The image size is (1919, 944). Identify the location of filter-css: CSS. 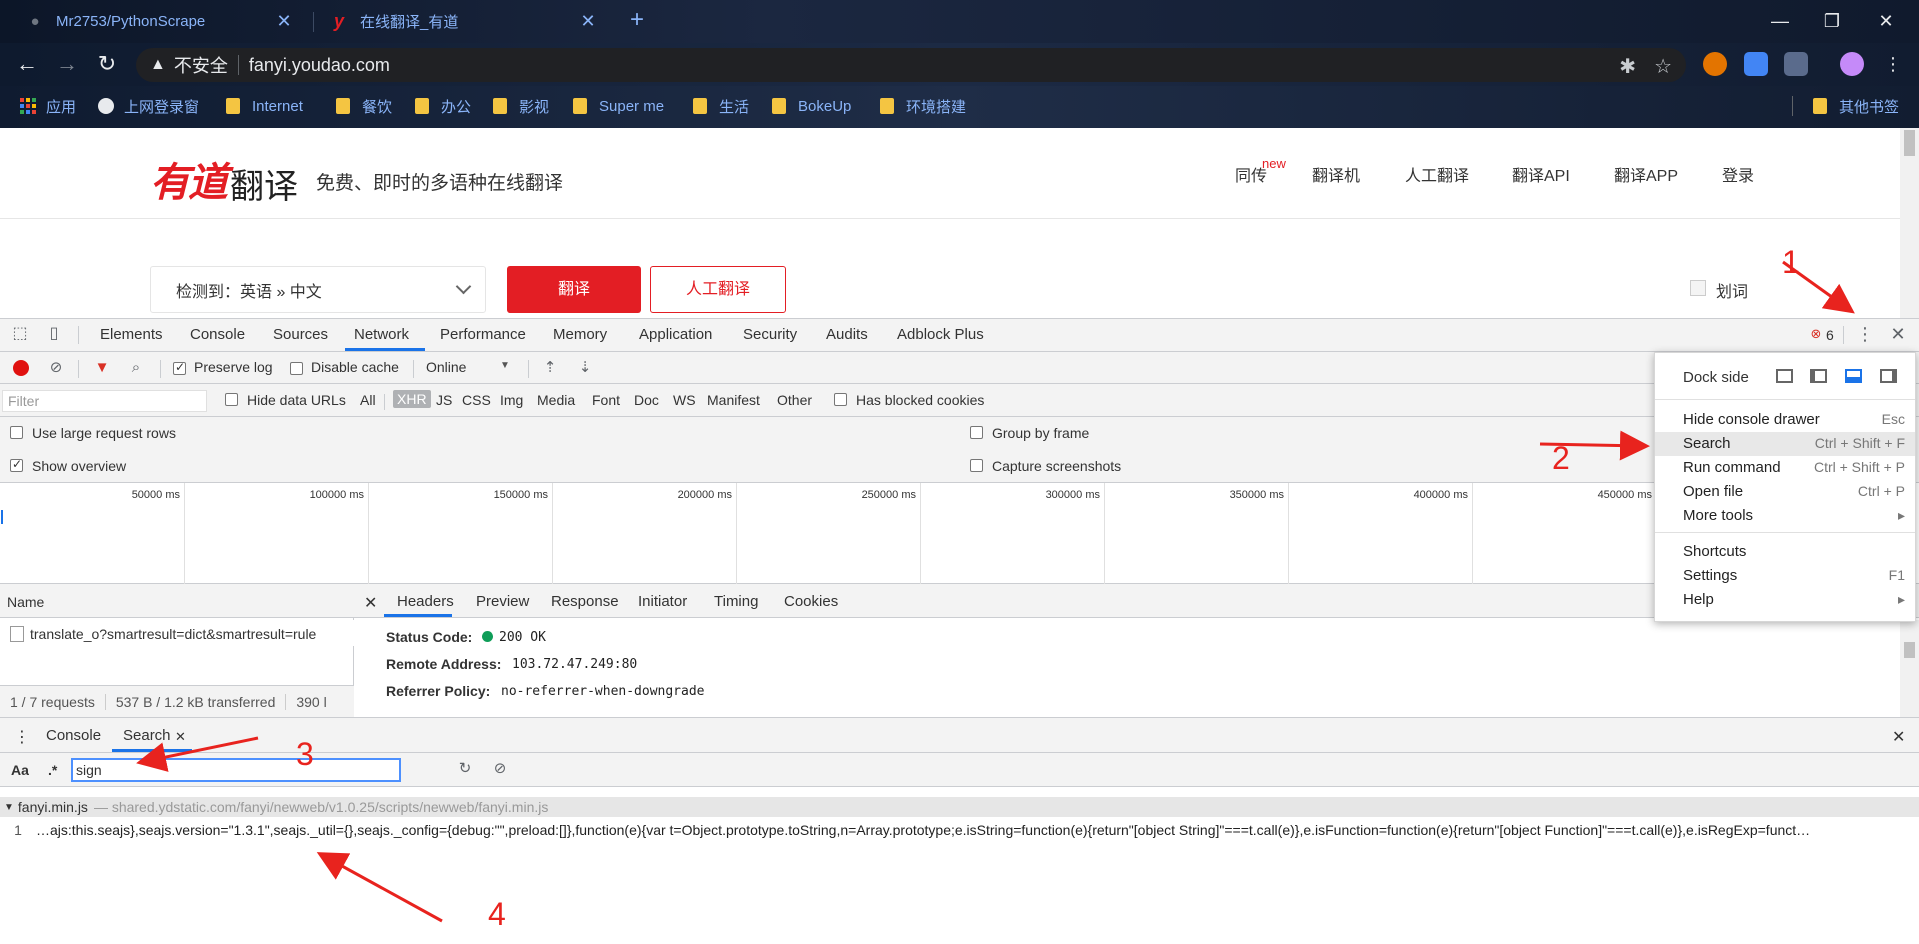
(476, 400).